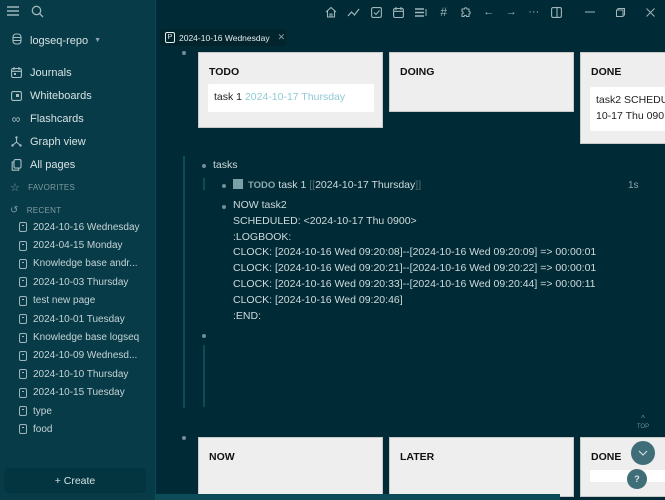 The height and width of the screenshot is (500, 665). Describe the element at coordinates (86, 429) in the screenshot. I see `recent-item: food` at that location.